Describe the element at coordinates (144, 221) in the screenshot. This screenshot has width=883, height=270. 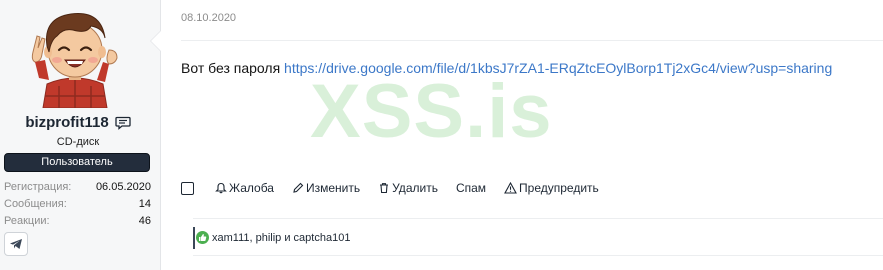
I see `stat-value: 46` at that location.